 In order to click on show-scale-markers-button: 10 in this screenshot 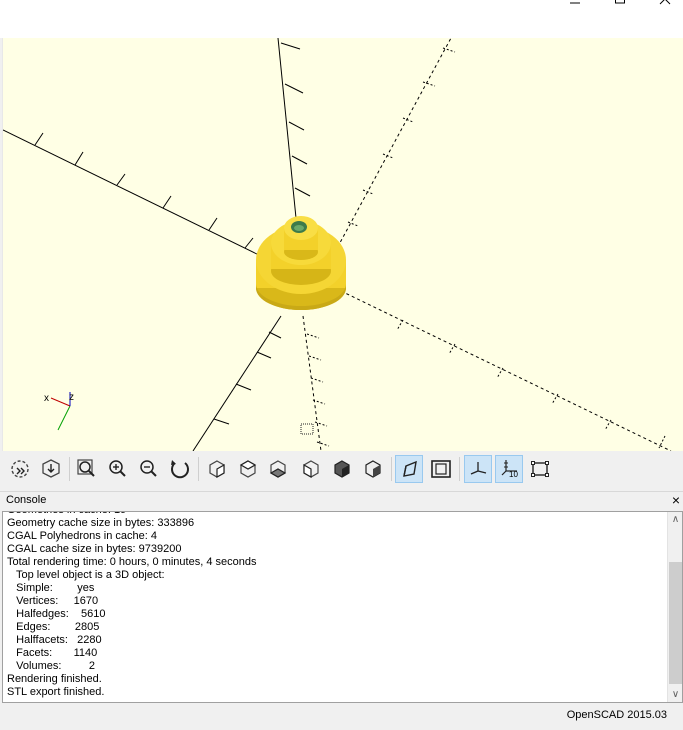, I will do `click(509, 469)`.